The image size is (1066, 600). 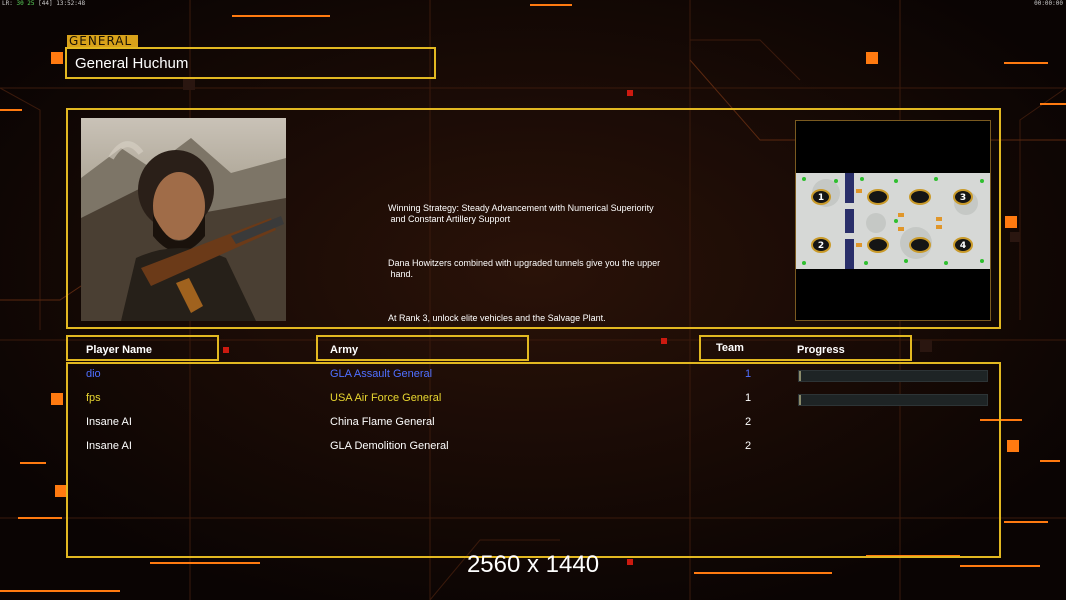 I want to click on player-army: China Flame General, so click(x=382, y=422).